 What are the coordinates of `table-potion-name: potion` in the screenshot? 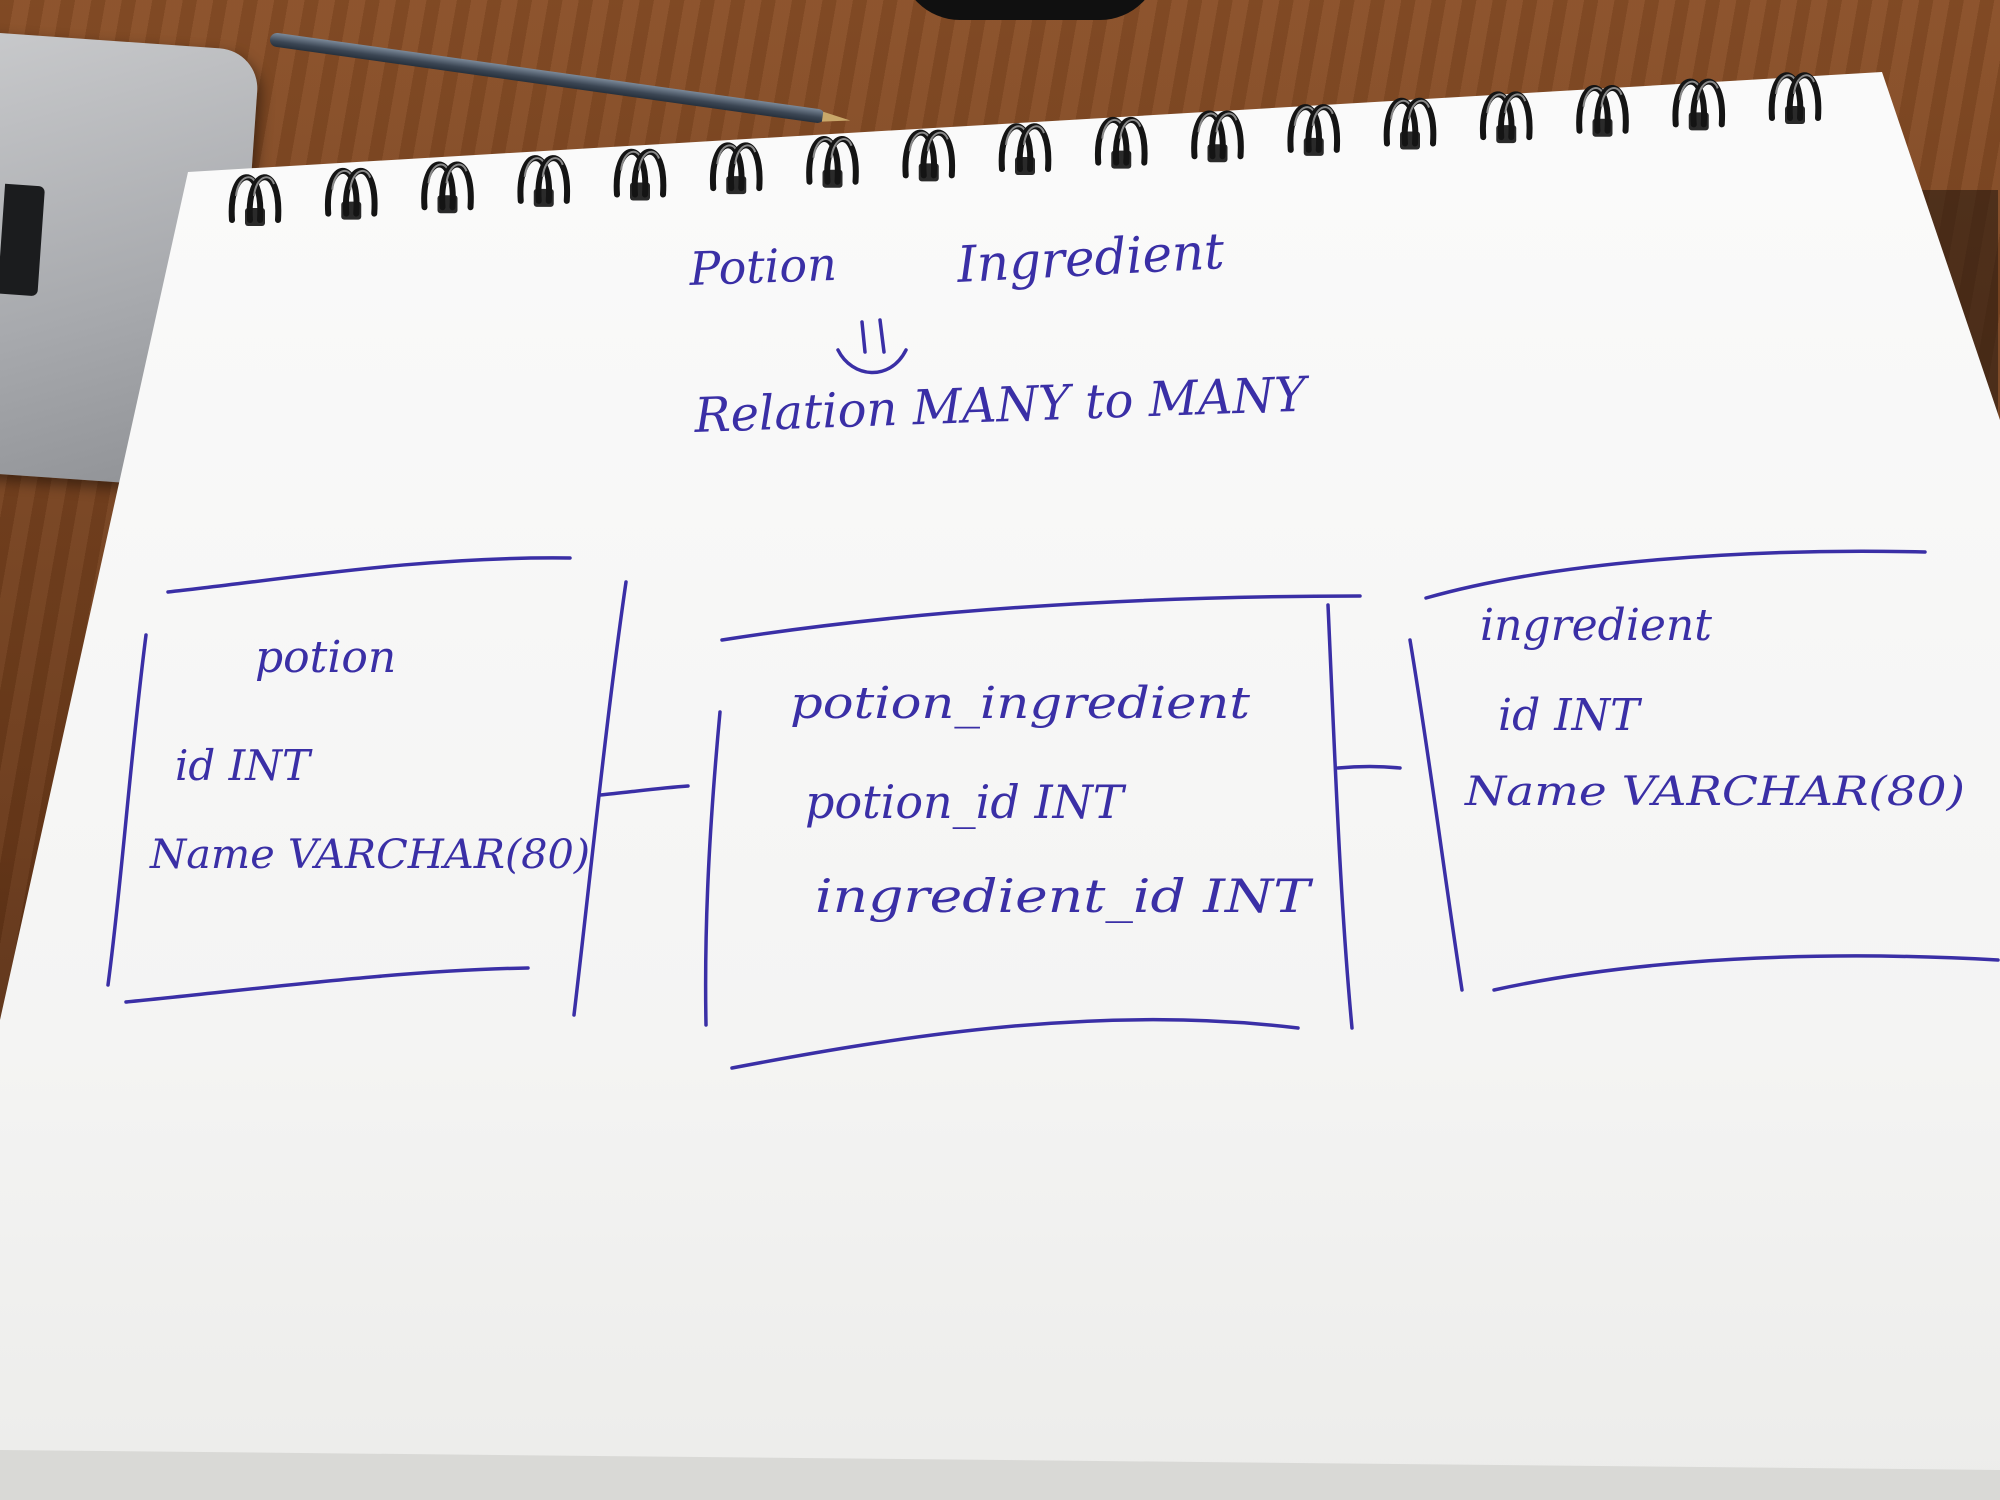 It's located at (325, 657).